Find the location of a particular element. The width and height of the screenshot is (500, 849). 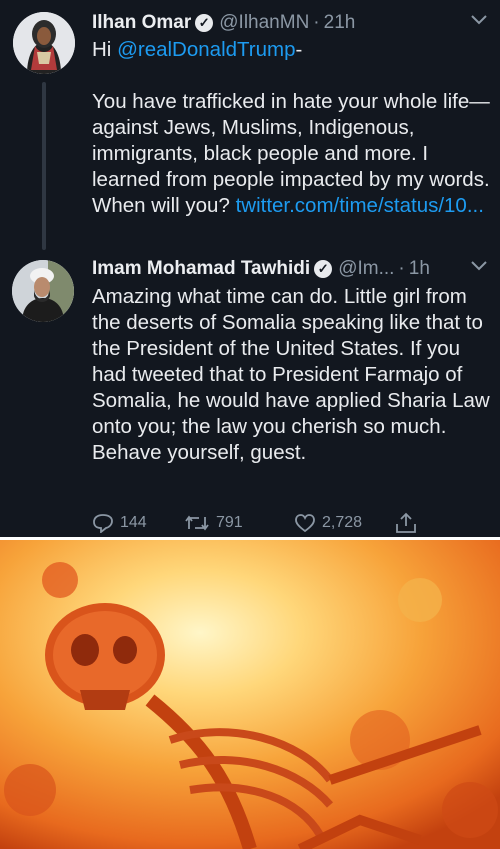

tweet-header: Ilhan Omar ✓ @IlhanMN · 21h is located at coordinates (292, 23).